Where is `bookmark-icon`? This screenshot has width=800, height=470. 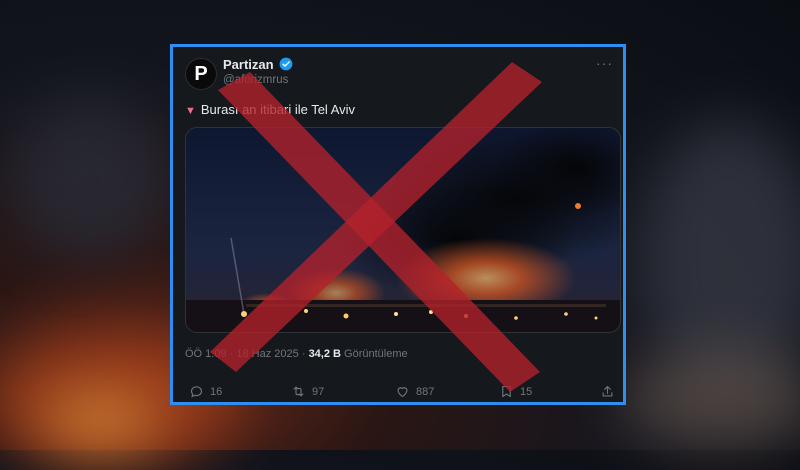
bookmark-icon is located at coordinates (506, 391).